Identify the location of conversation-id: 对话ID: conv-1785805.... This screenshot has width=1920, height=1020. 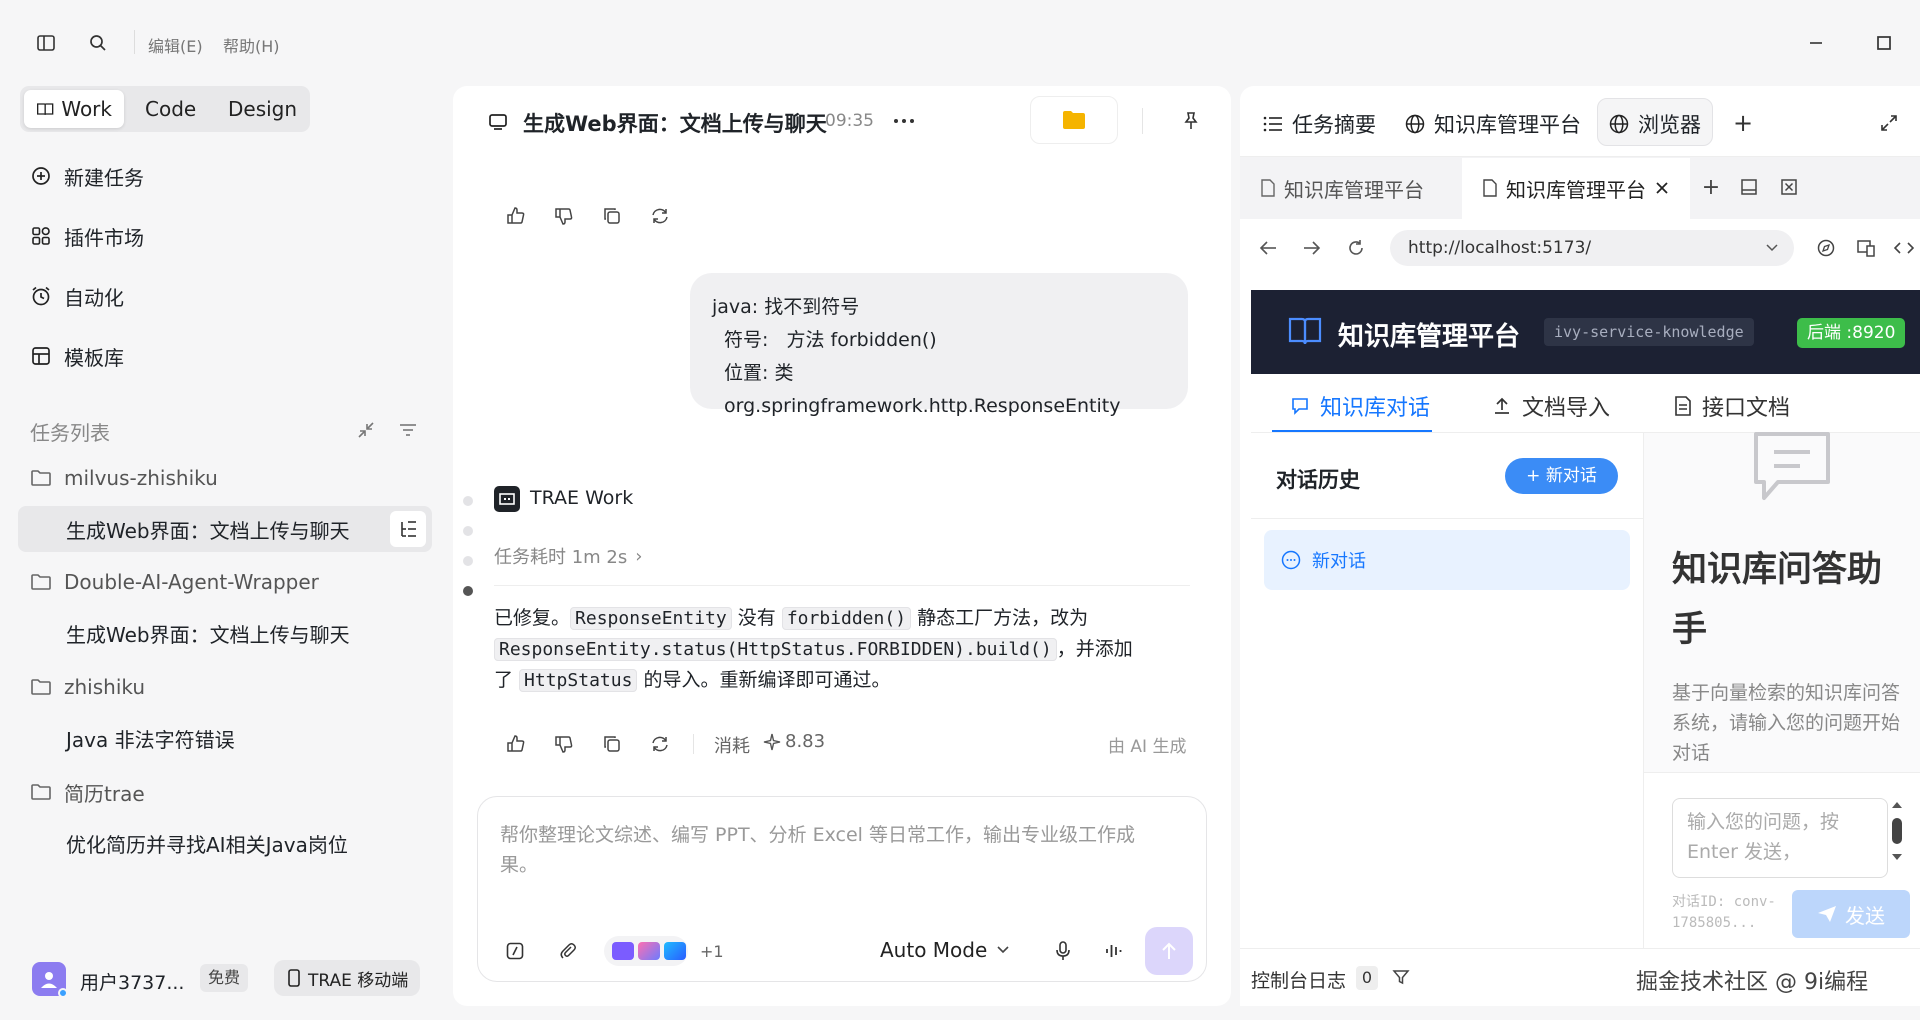
(1724, 912).